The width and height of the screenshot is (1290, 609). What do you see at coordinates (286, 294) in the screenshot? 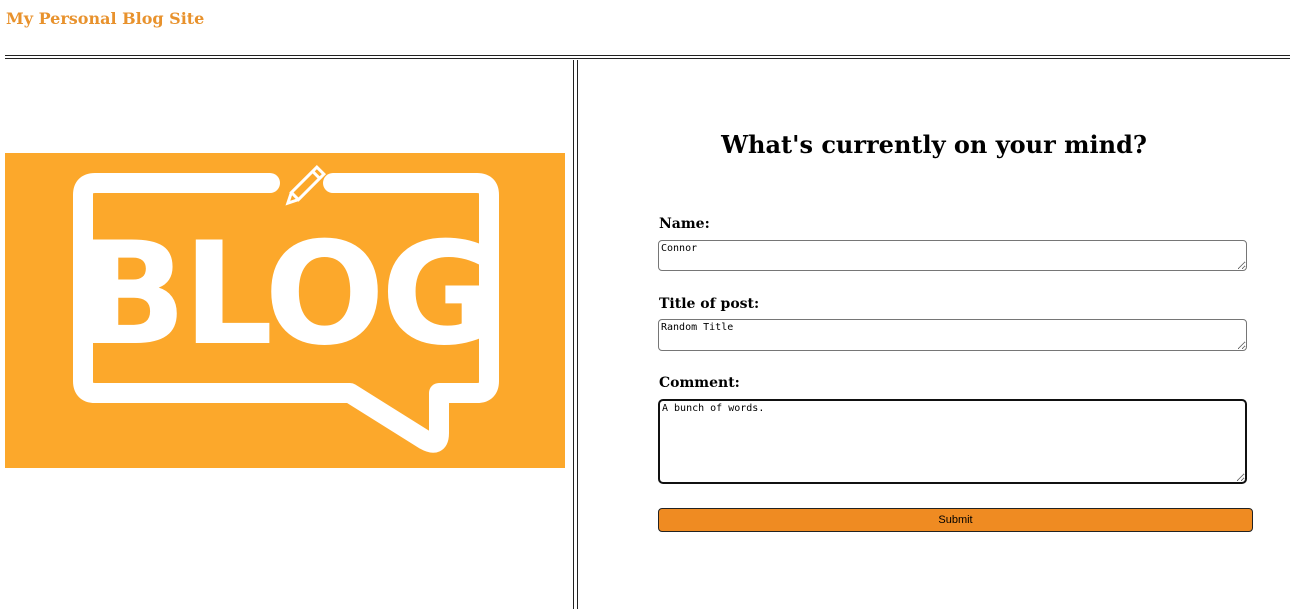
I see `logo-text: BLOG` at bounding box center [286, 294].